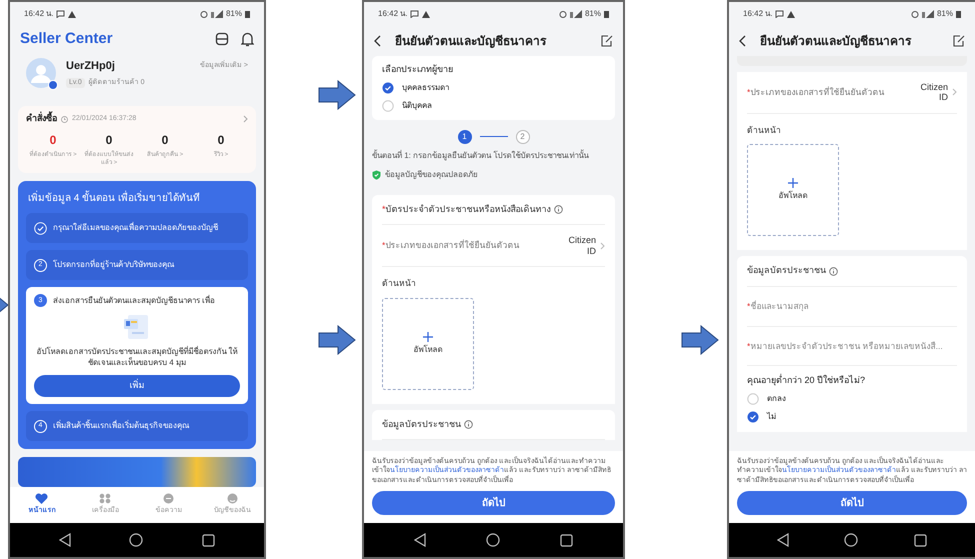 The width and height of the screenshot is (975, 559). I want to click on radio-label: บุคคลธรรมดา, so click(425, 88).